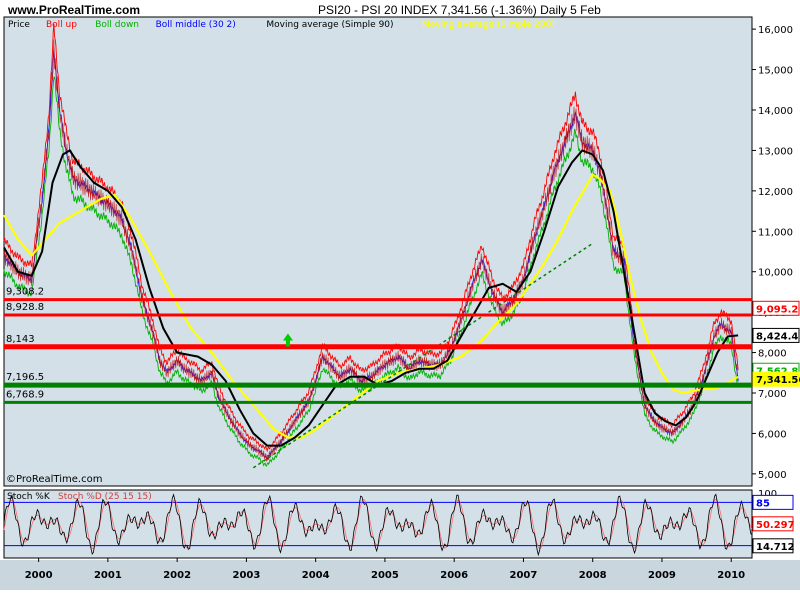 Image resolution: width=800 pixels, height=600 pixels. I want to click on x-tick-label: 2008, so click(593, 575).